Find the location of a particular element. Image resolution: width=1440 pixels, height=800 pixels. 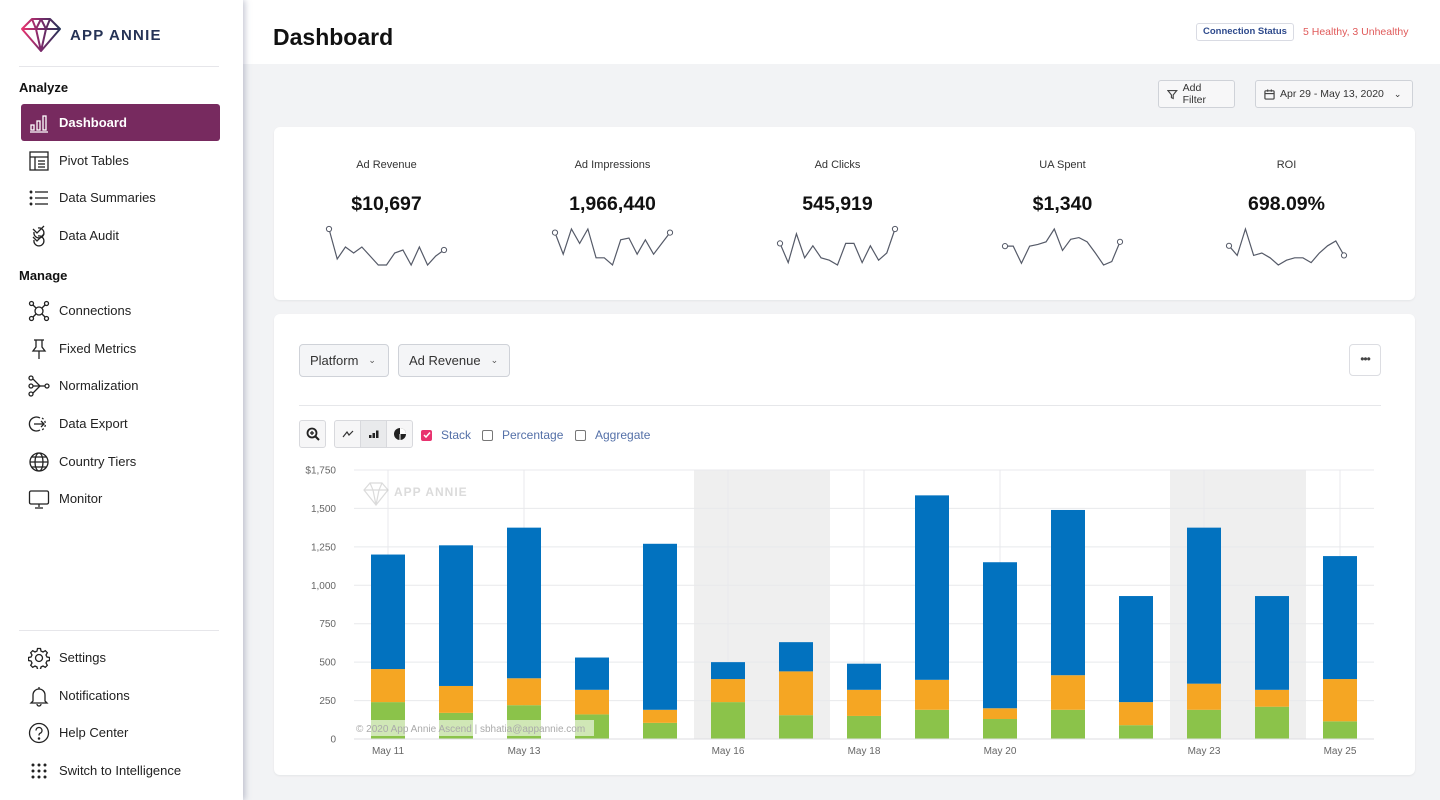

sidebar-item-data-audit: Data Audit is located at coordinates (120, 235).